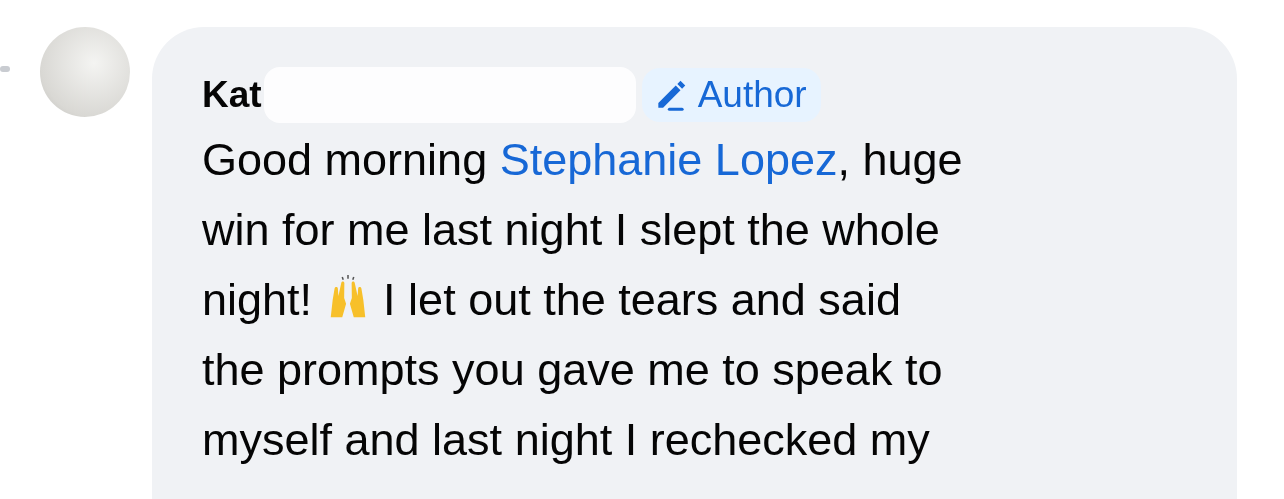 This screenshot has width=1284, height=499. Describe the element at coordinates (731, 95) in the screenshot. I see `author-badge: Author` at that location.